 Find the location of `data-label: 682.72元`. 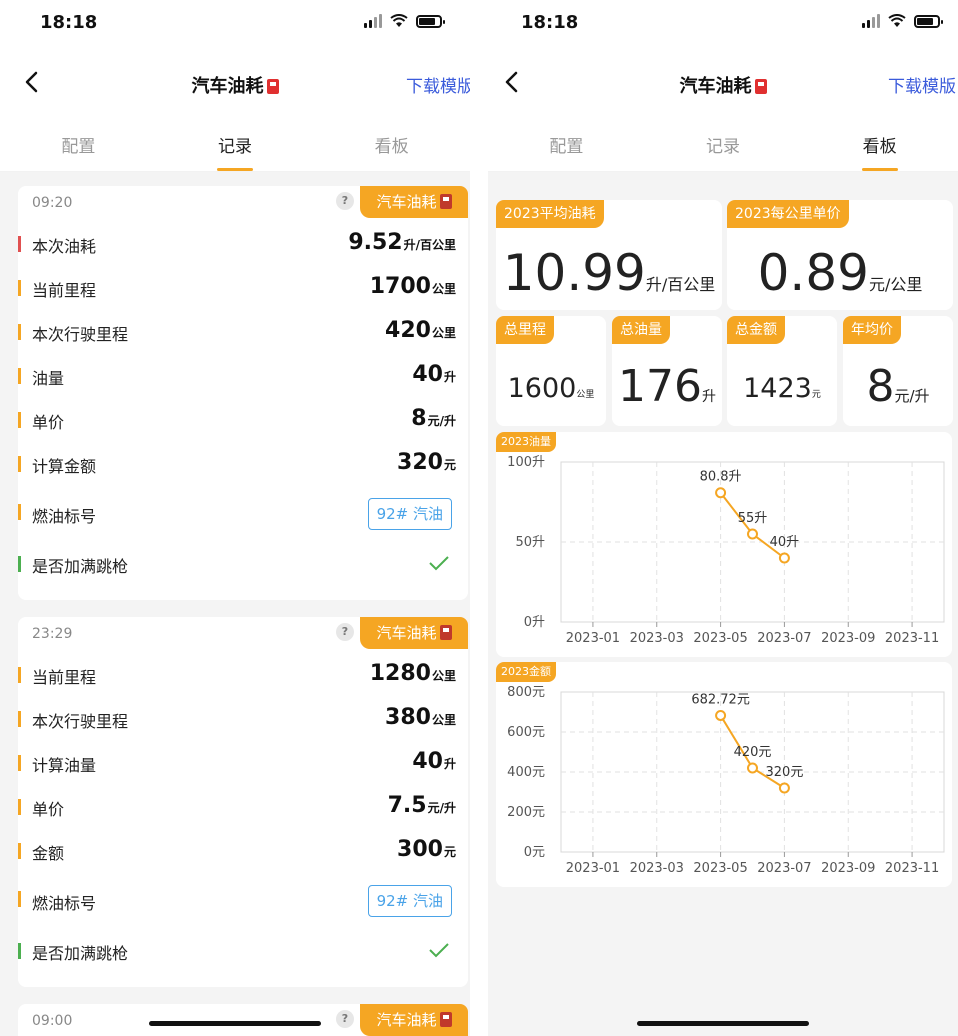

data-label: 682.72元 is located at coordinates (720, 699).